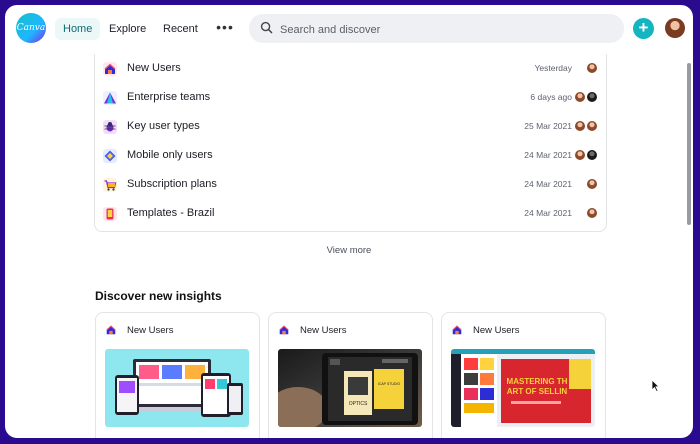 The image size is (700, 444). Describe the element at coordinates (350, 214) in the screenshot. I see `list-item: Templates - Brazil 24 Mar 2021` at that location.